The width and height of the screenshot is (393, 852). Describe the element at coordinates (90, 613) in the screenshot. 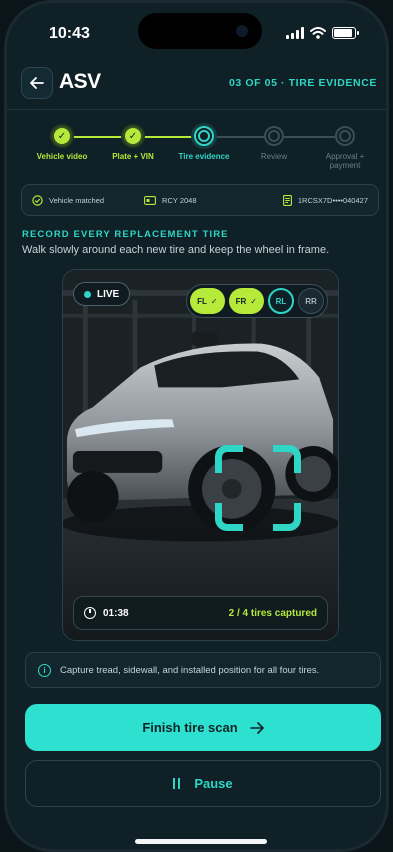

I see `stopwatch-icon` at that location.